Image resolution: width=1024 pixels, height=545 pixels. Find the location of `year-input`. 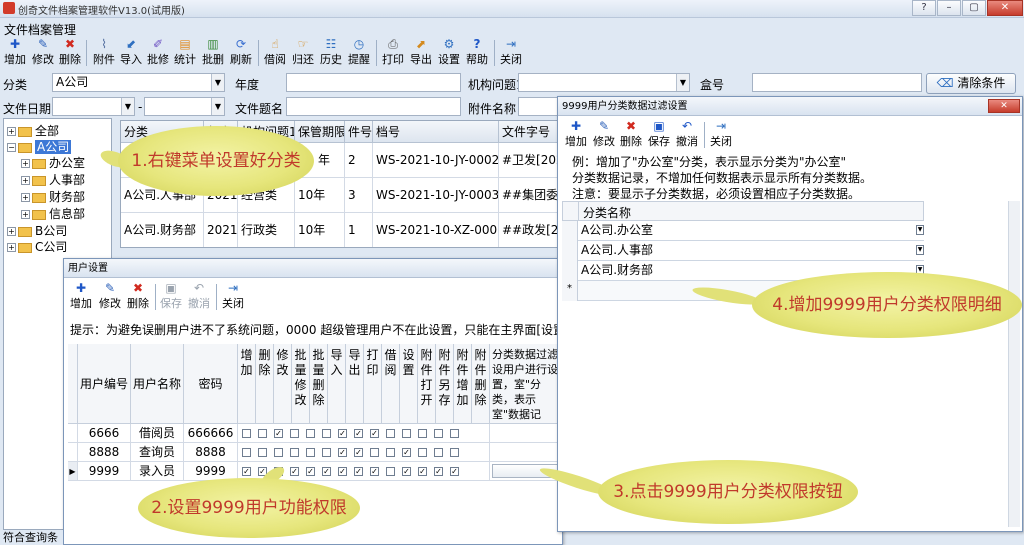

year-input is located at coordinates (373, 82).